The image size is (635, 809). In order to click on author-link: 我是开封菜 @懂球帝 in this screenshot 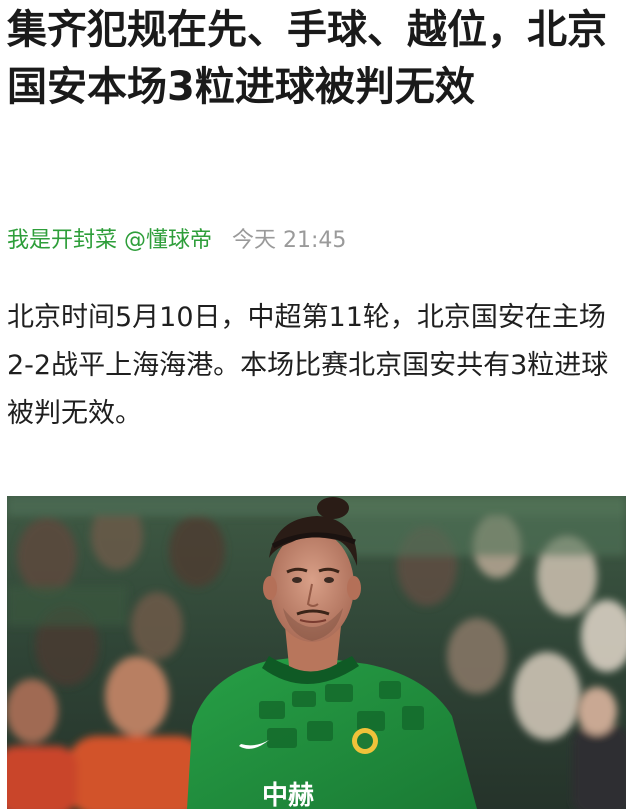, I will do `click(109, 238)`.